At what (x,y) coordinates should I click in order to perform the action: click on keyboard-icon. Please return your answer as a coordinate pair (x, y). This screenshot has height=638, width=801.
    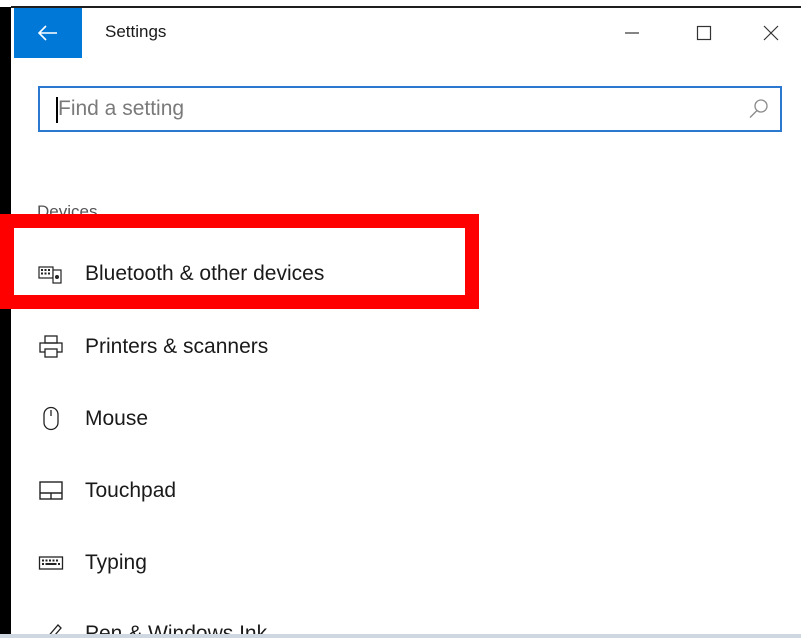
    Looking at the image, I should click on (51, 563).